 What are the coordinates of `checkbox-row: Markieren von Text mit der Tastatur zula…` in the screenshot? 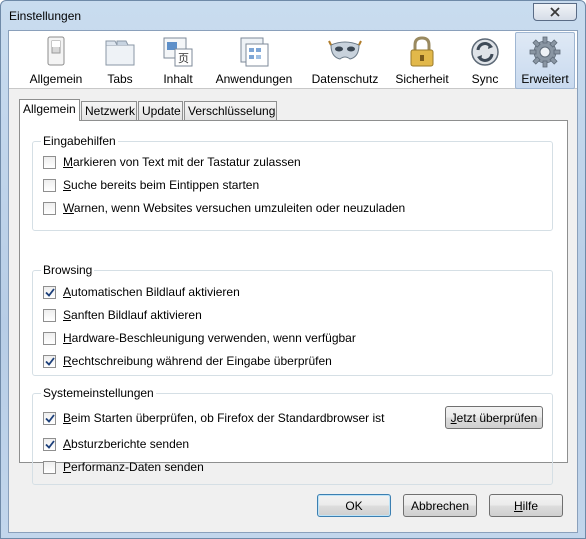 It's located at (172, 162).